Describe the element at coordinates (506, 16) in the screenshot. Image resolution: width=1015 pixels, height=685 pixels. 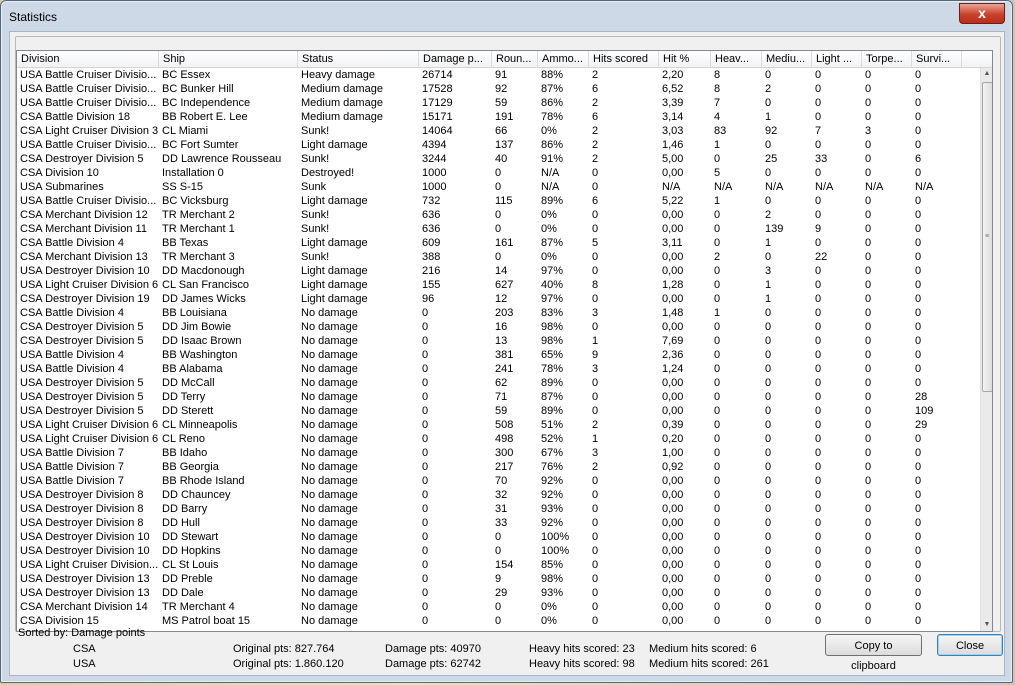
I see `title-bar: Statistics x` at that location.